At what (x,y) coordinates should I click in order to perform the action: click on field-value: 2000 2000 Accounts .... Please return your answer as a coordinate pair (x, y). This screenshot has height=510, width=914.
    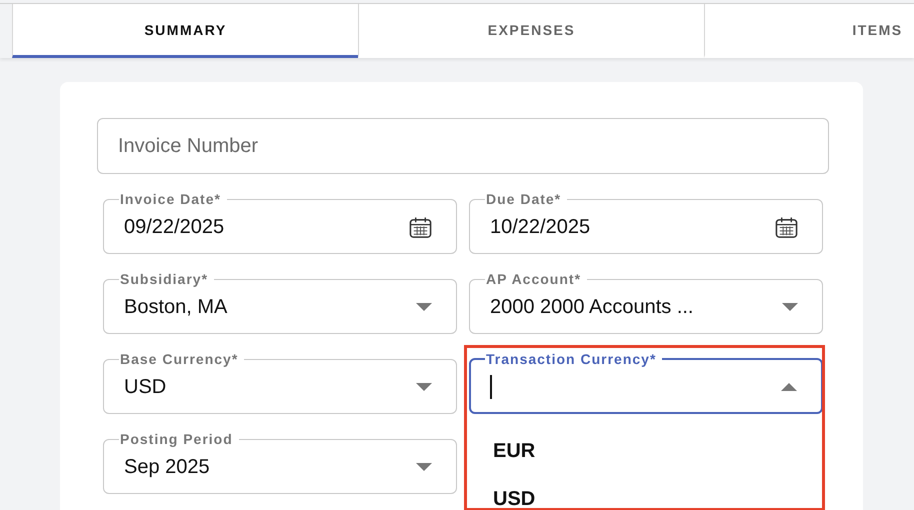
    Looking at the image, I should click on (592, 307).